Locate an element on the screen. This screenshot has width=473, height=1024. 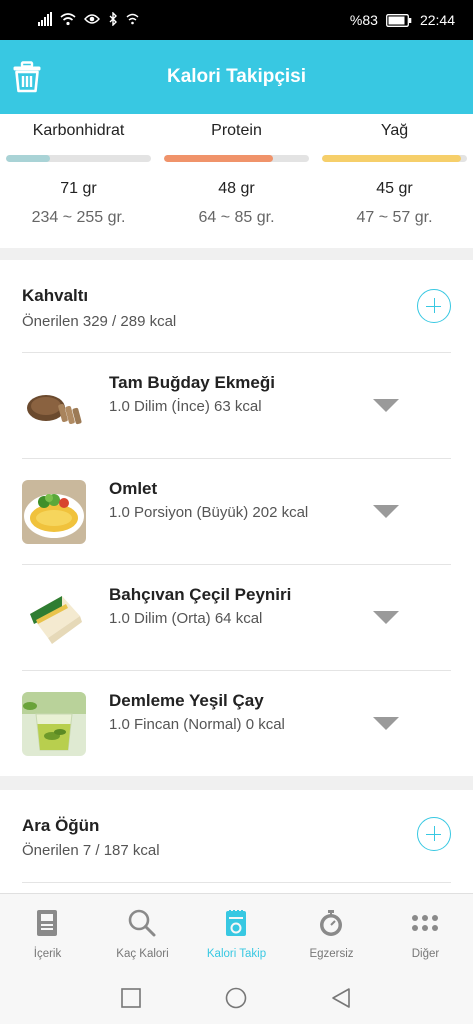
macro-label: Yağ is located at coordinates (394, 130).